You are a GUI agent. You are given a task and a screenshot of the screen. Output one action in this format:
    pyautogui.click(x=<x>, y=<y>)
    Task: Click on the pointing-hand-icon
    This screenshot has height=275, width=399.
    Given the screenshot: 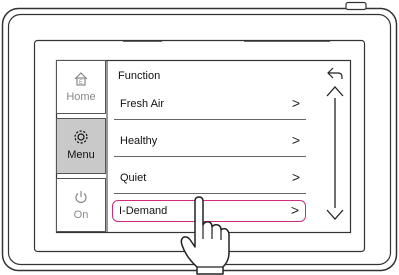 What is the action you would take?
    pyautogui.click(x=205, y=235)
    